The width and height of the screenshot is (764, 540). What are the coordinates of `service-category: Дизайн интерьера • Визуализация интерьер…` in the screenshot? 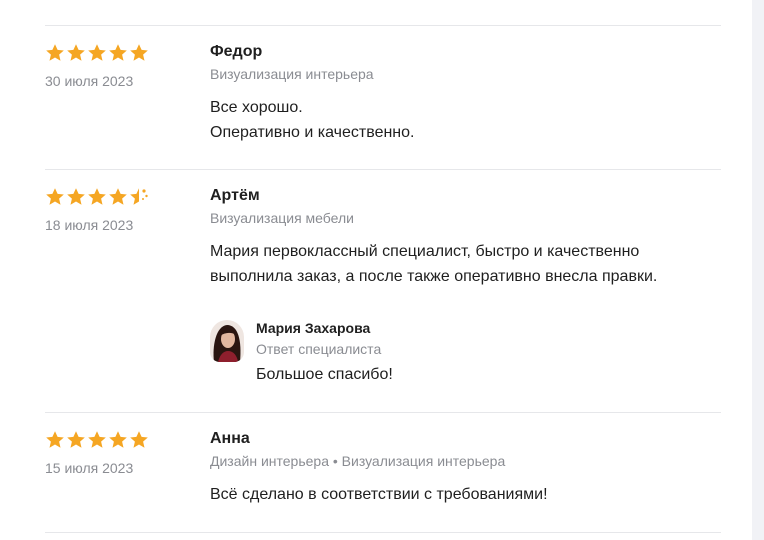 It's located at (358, 461).